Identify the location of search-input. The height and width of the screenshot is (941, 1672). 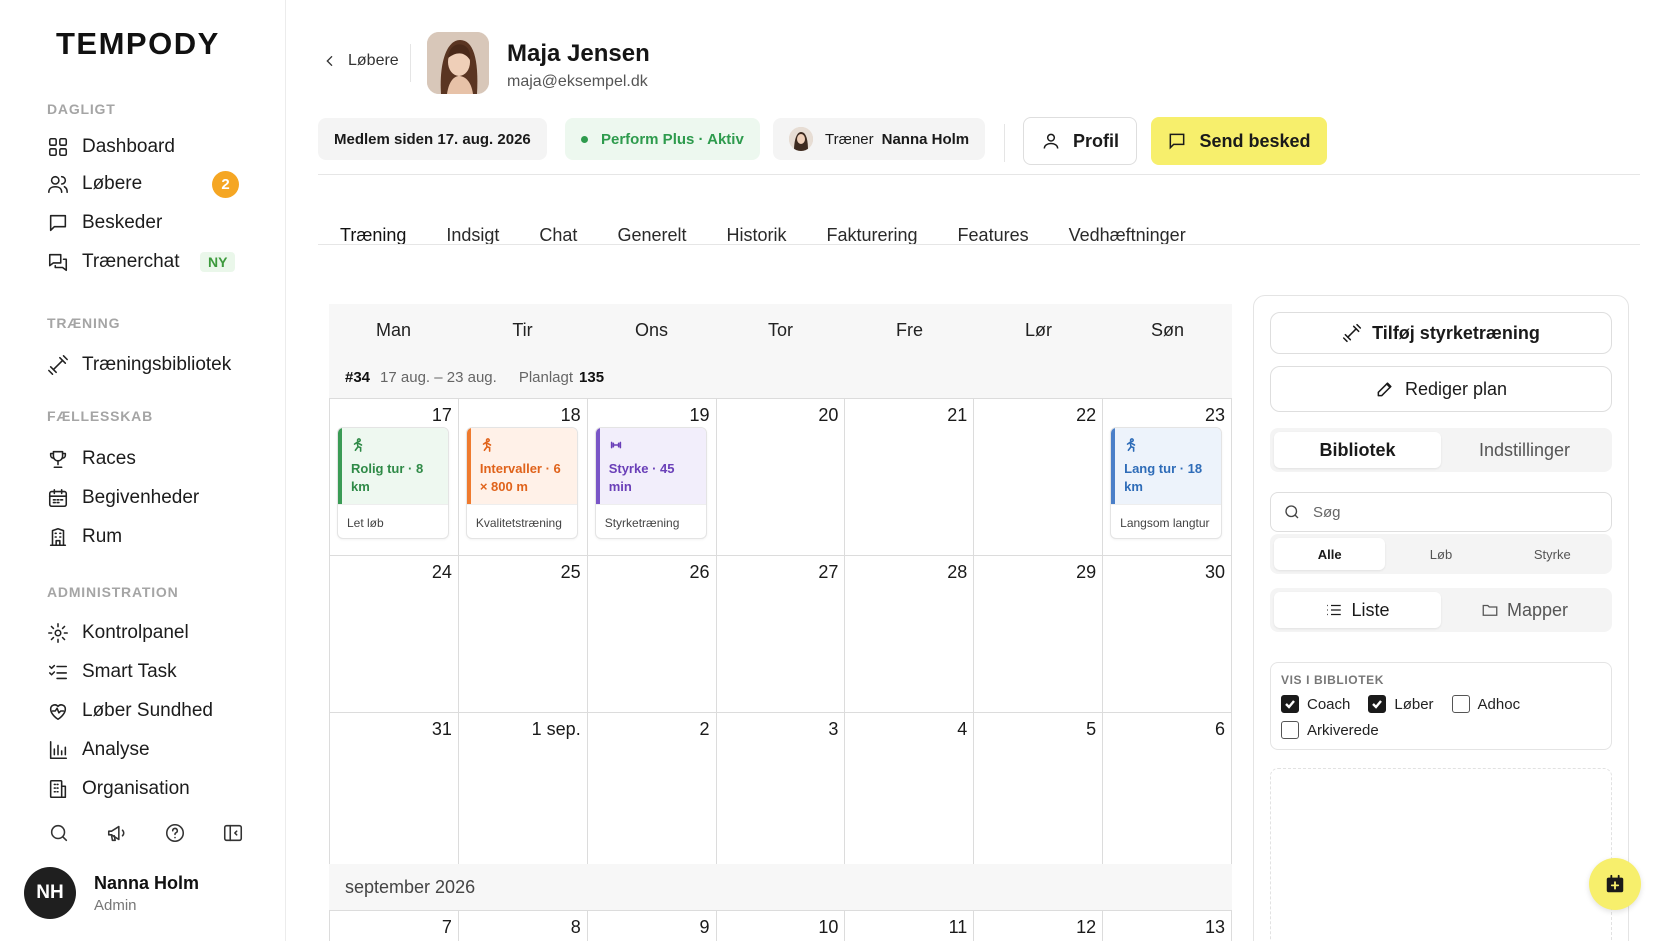
(1453, 512).